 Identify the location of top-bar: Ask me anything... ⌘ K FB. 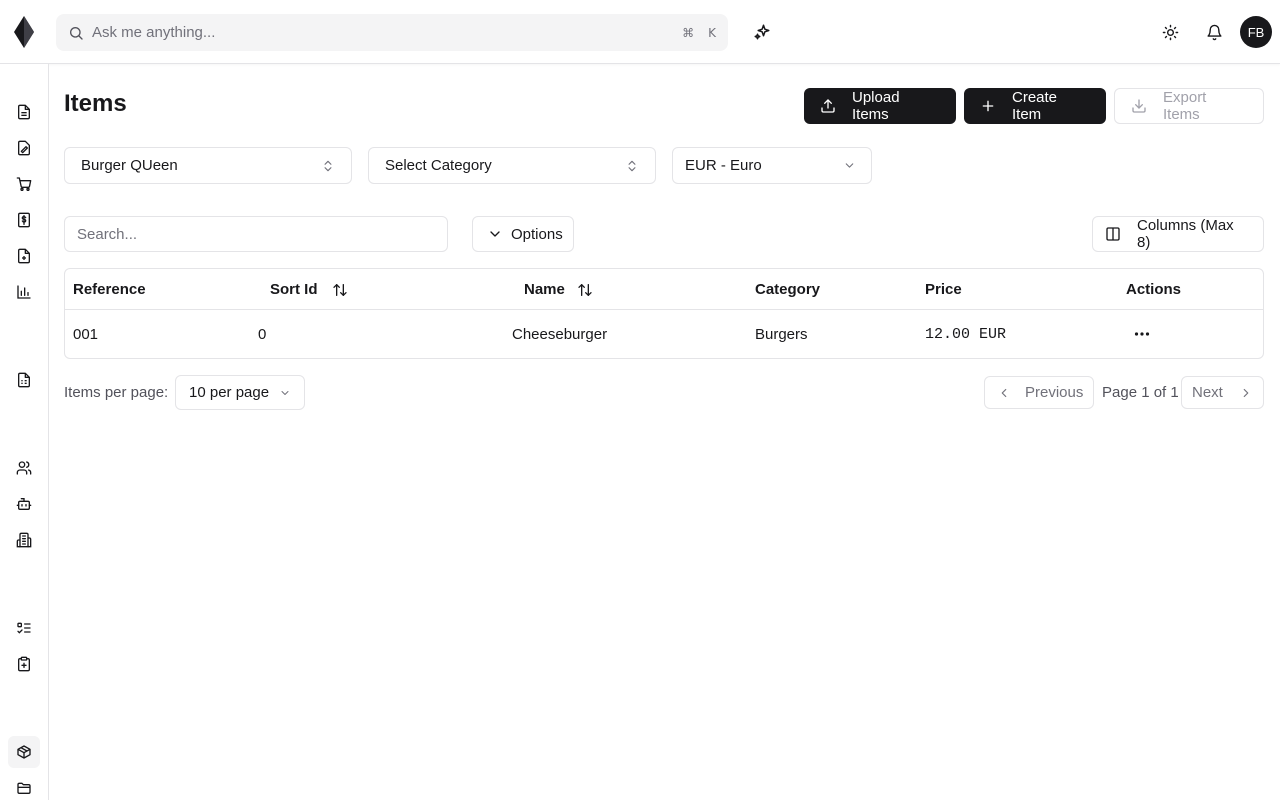
(640, 32).